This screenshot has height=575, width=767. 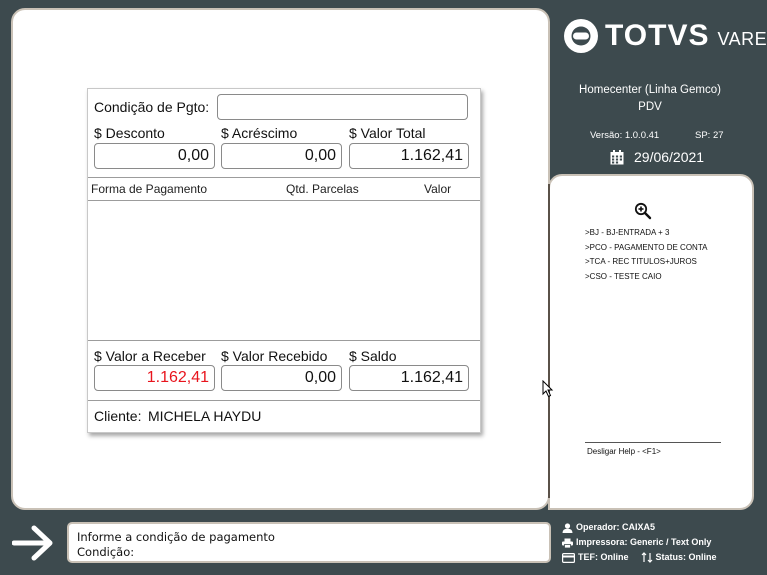 What do you see at coordinates (644, 542) in the screenshot?
I see `impressora-label: Impressora: Generic / Text Only` at bounding box center [644, 542].